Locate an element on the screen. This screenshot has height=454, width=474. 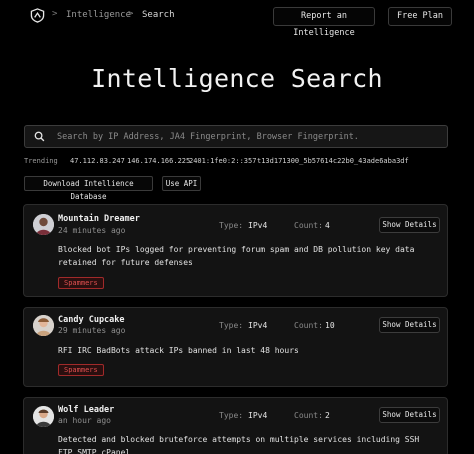
trending-label: Trending is located at coordinates (41, 161).